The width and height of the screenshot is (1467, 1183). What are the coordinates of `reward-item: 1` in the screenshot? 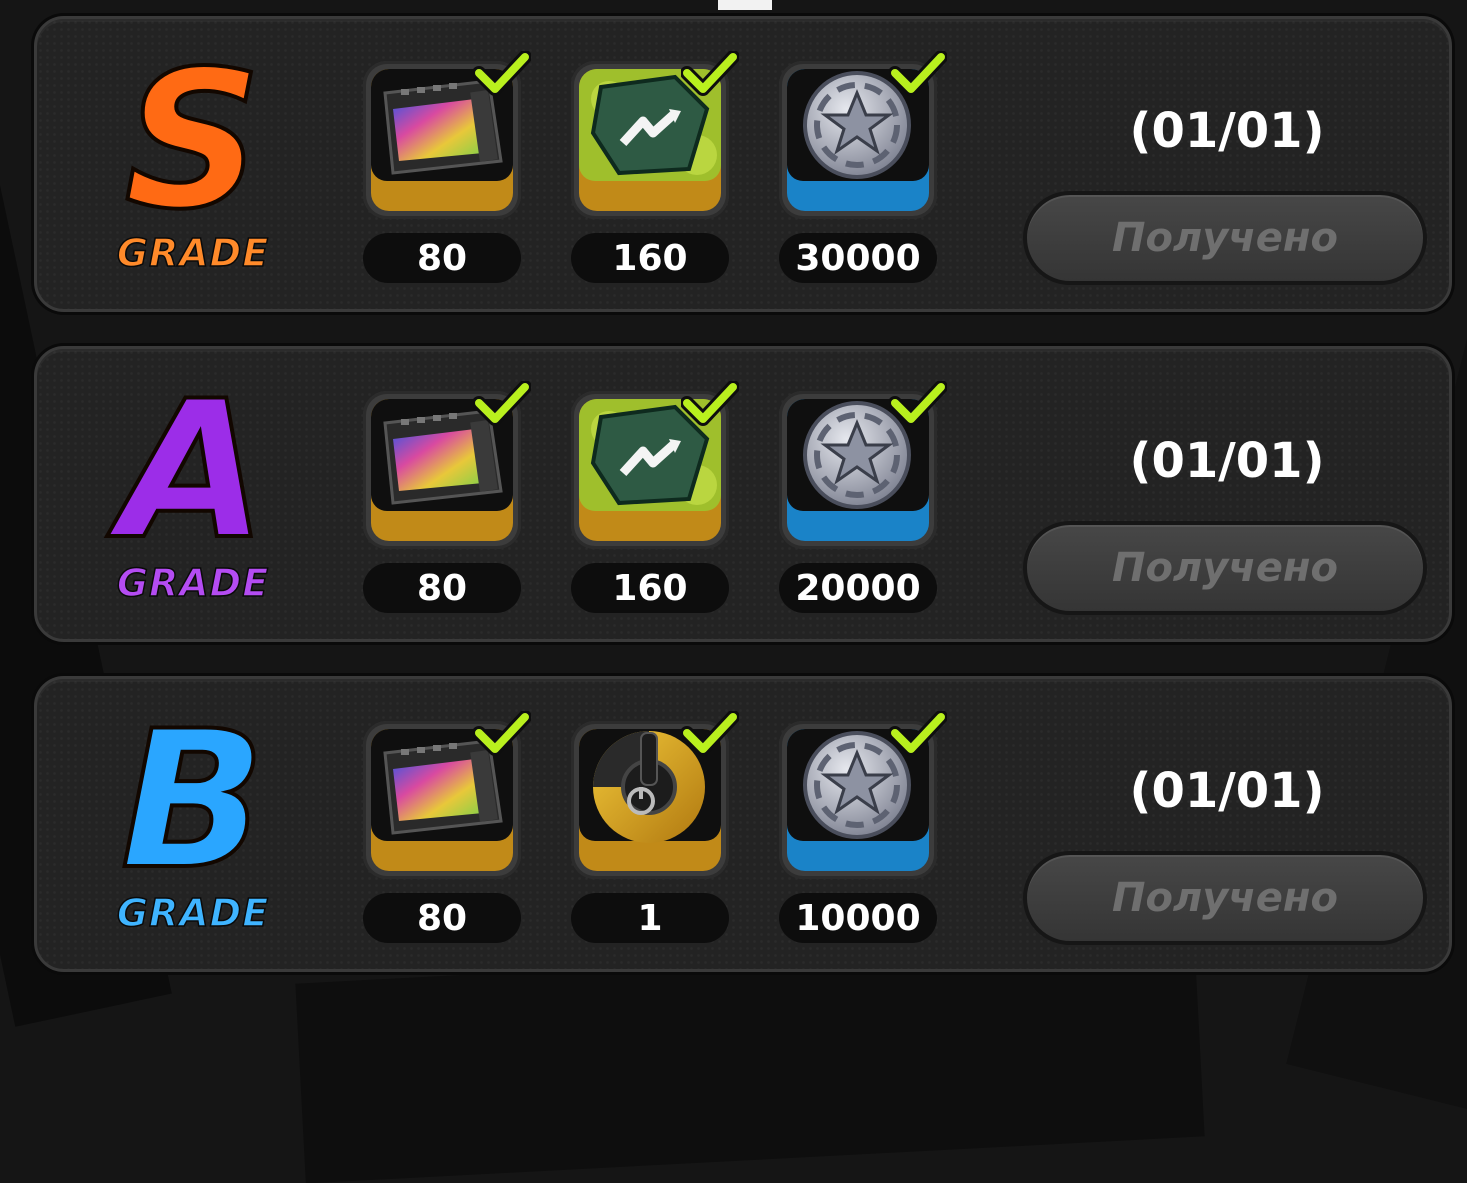 It's located at (651, 832).